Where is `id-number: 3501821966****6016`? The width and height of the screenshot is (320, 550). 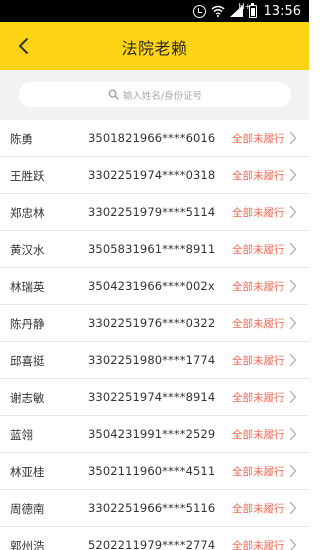
id-number: 3501821966****6016 is located at coordinates (152, 138).